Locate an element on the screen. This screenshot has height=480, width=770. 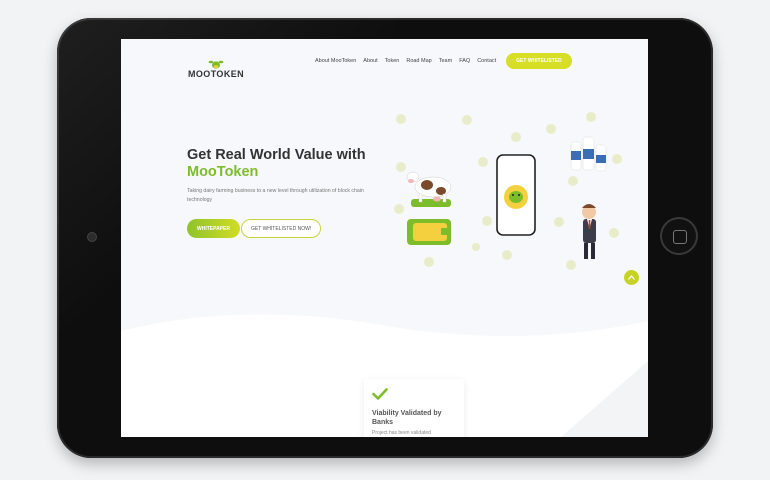
whitepaper-button: WHITEPAPER is located at coordinates (213, 228).